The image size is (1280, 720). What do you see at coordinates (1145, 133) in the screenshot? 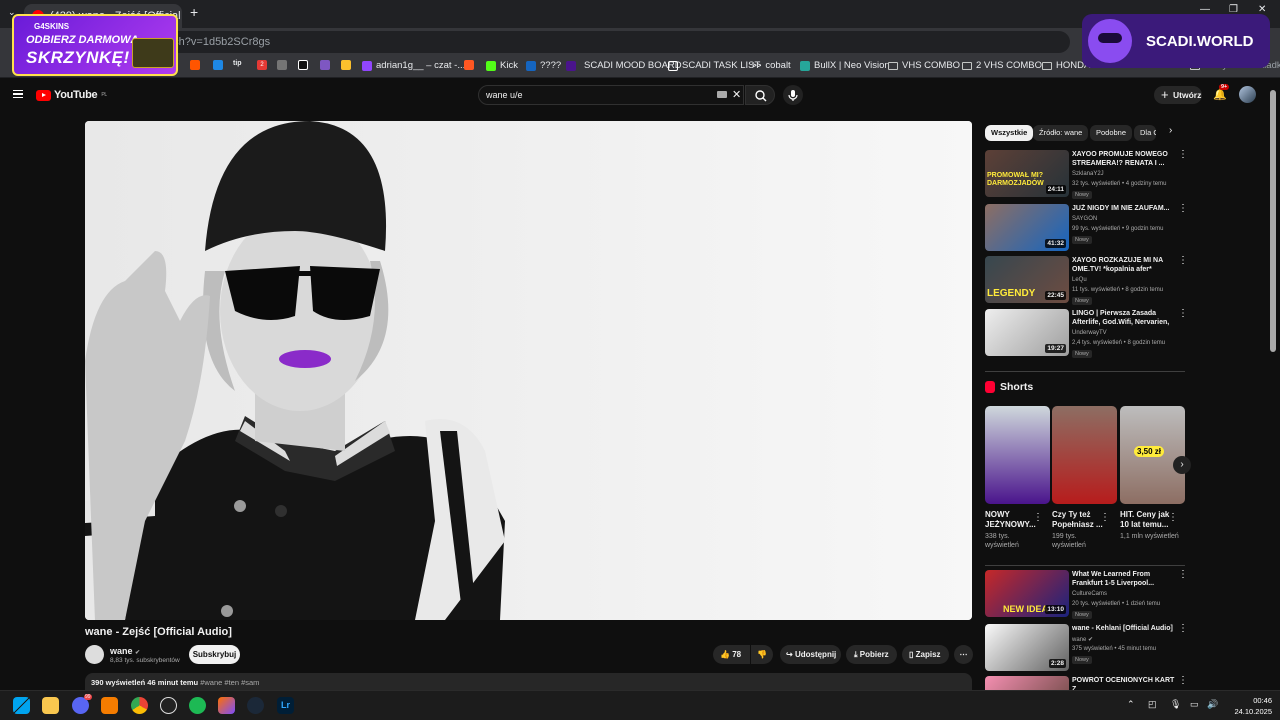
I see `chip-for-you: Dla Ci` at bounding box center [1145, 133].